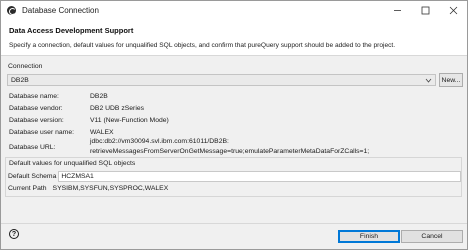 The width and height of the screenshot is (468, 250). Describe the element at coordinates (221, 80) in the screenshot. I see `connection-combo: DB2B` at that location.